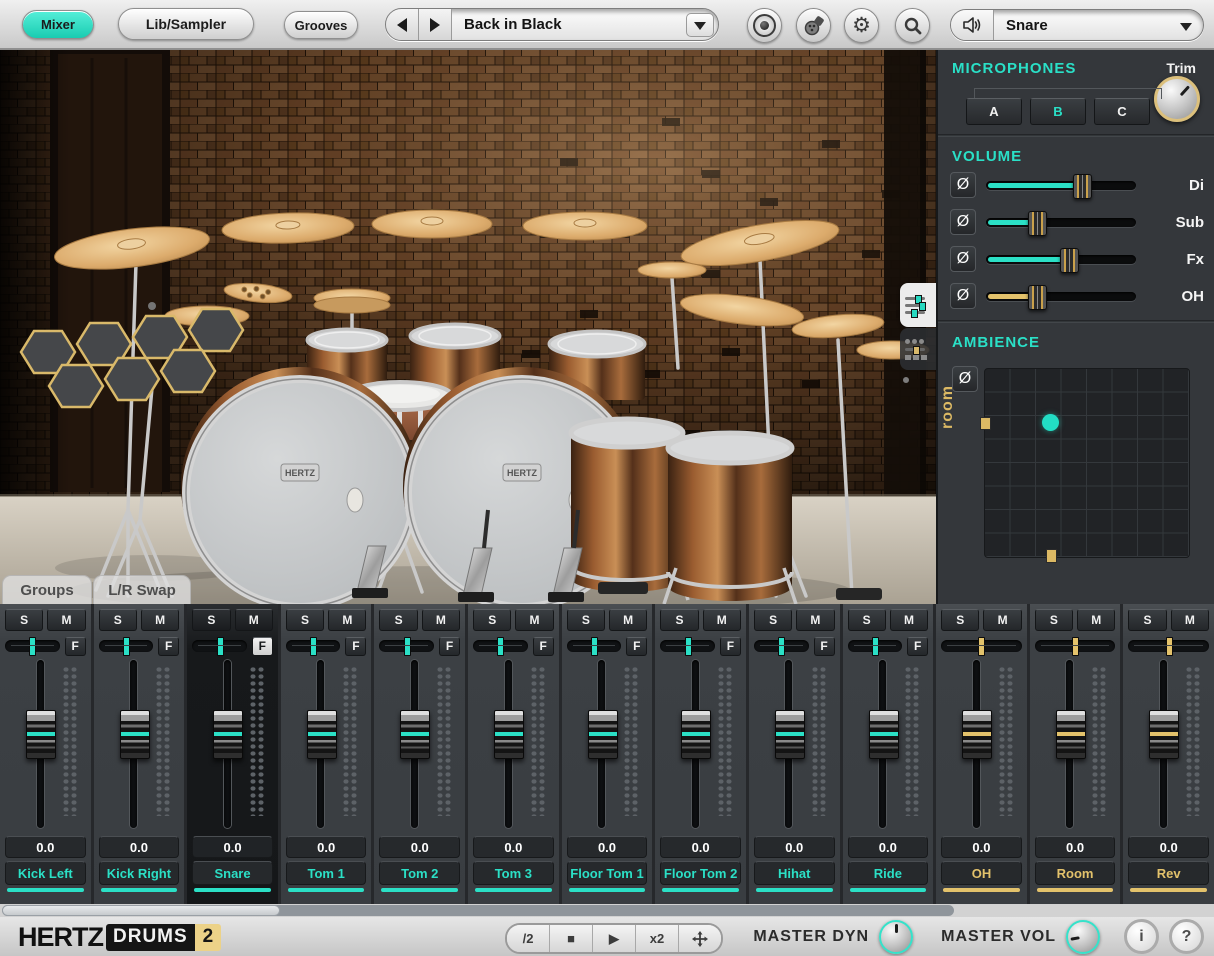 The image size is (1214, 956). Describe the element at coordinates (1061, 223) in the screenshot. I see `sub-volume-slider` at that location.